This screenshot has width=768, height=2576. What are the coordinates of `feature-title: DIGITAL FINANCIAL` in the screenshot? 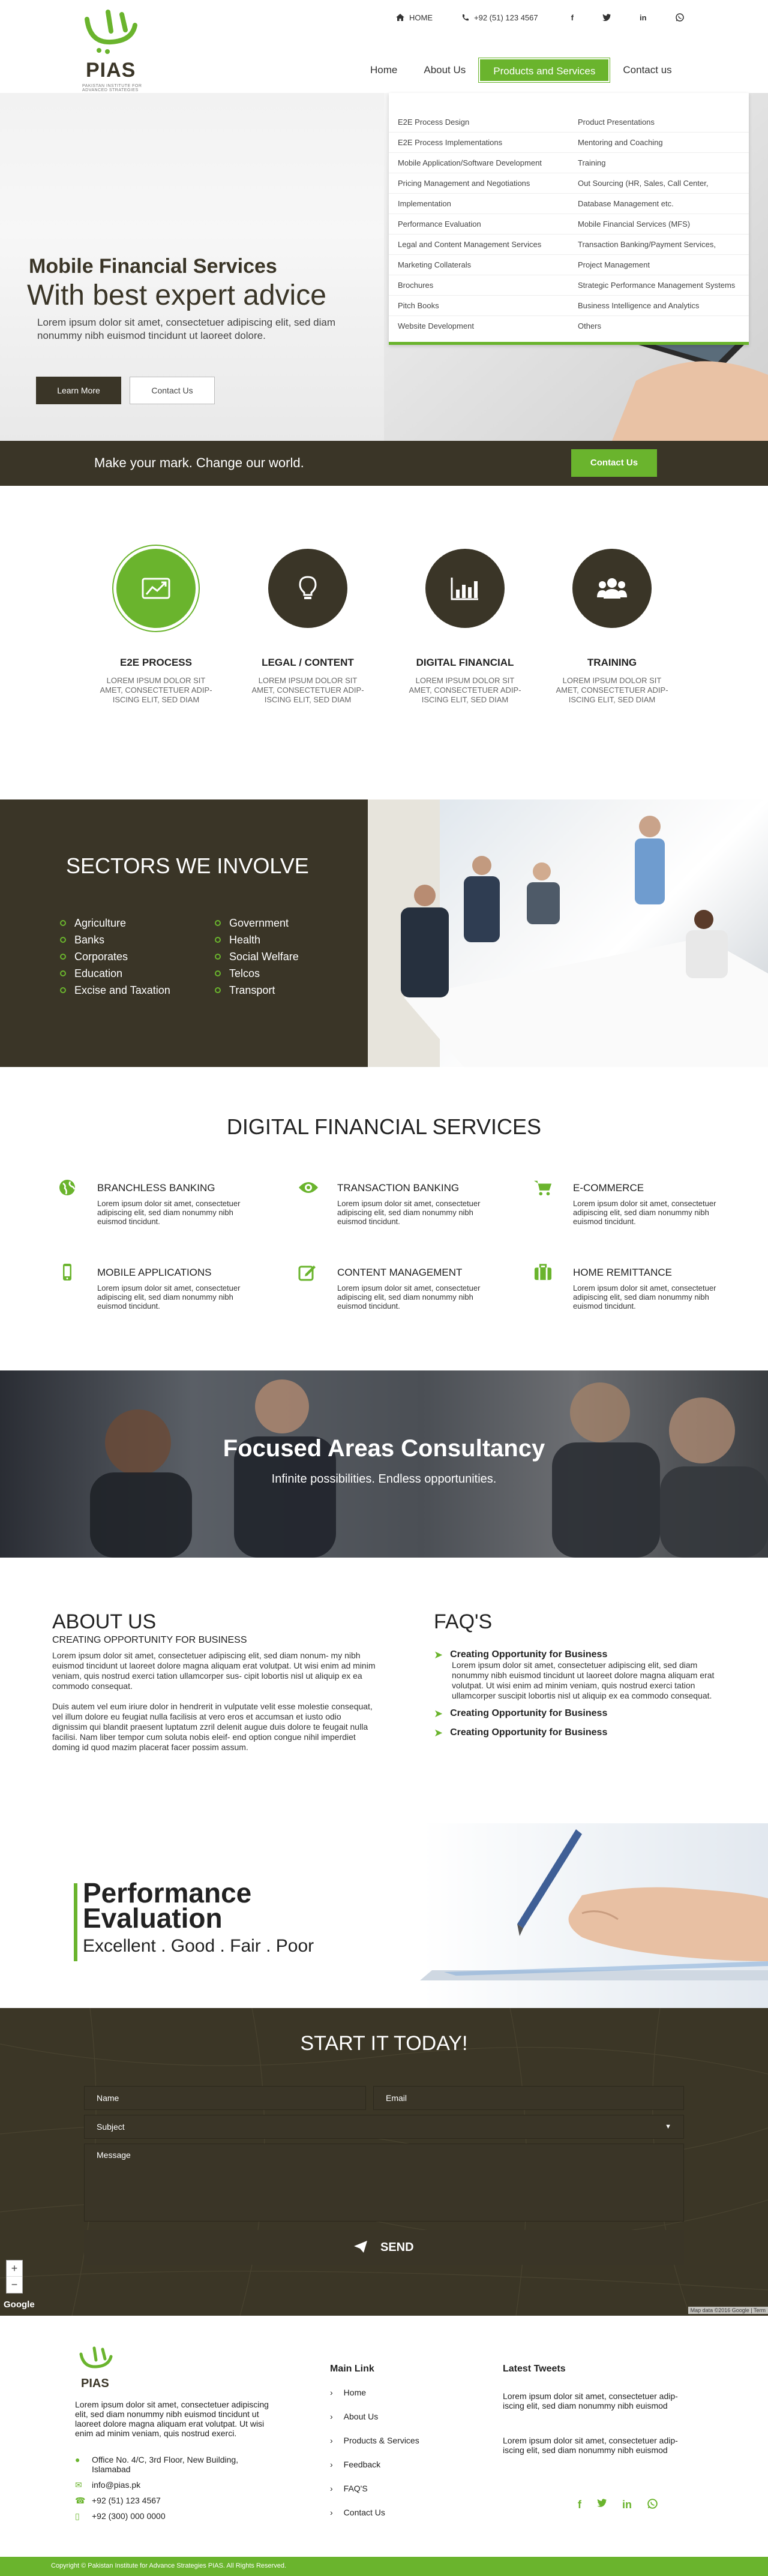 It's located at (465, 663).